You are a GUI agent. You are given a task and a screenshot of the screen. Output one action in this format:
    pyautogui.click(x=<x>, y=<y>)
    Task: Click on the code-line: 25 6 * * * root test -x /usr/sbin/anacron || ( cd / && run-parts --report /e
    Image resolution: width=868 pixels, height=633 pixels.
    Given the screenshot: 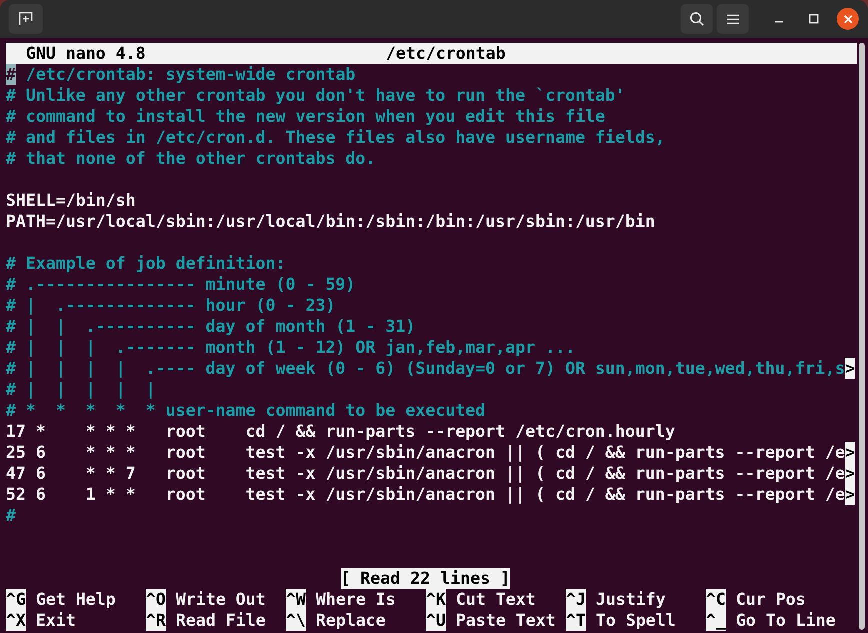 What is the action you would take?
    pyautogui.click(x=426, y=452)
    